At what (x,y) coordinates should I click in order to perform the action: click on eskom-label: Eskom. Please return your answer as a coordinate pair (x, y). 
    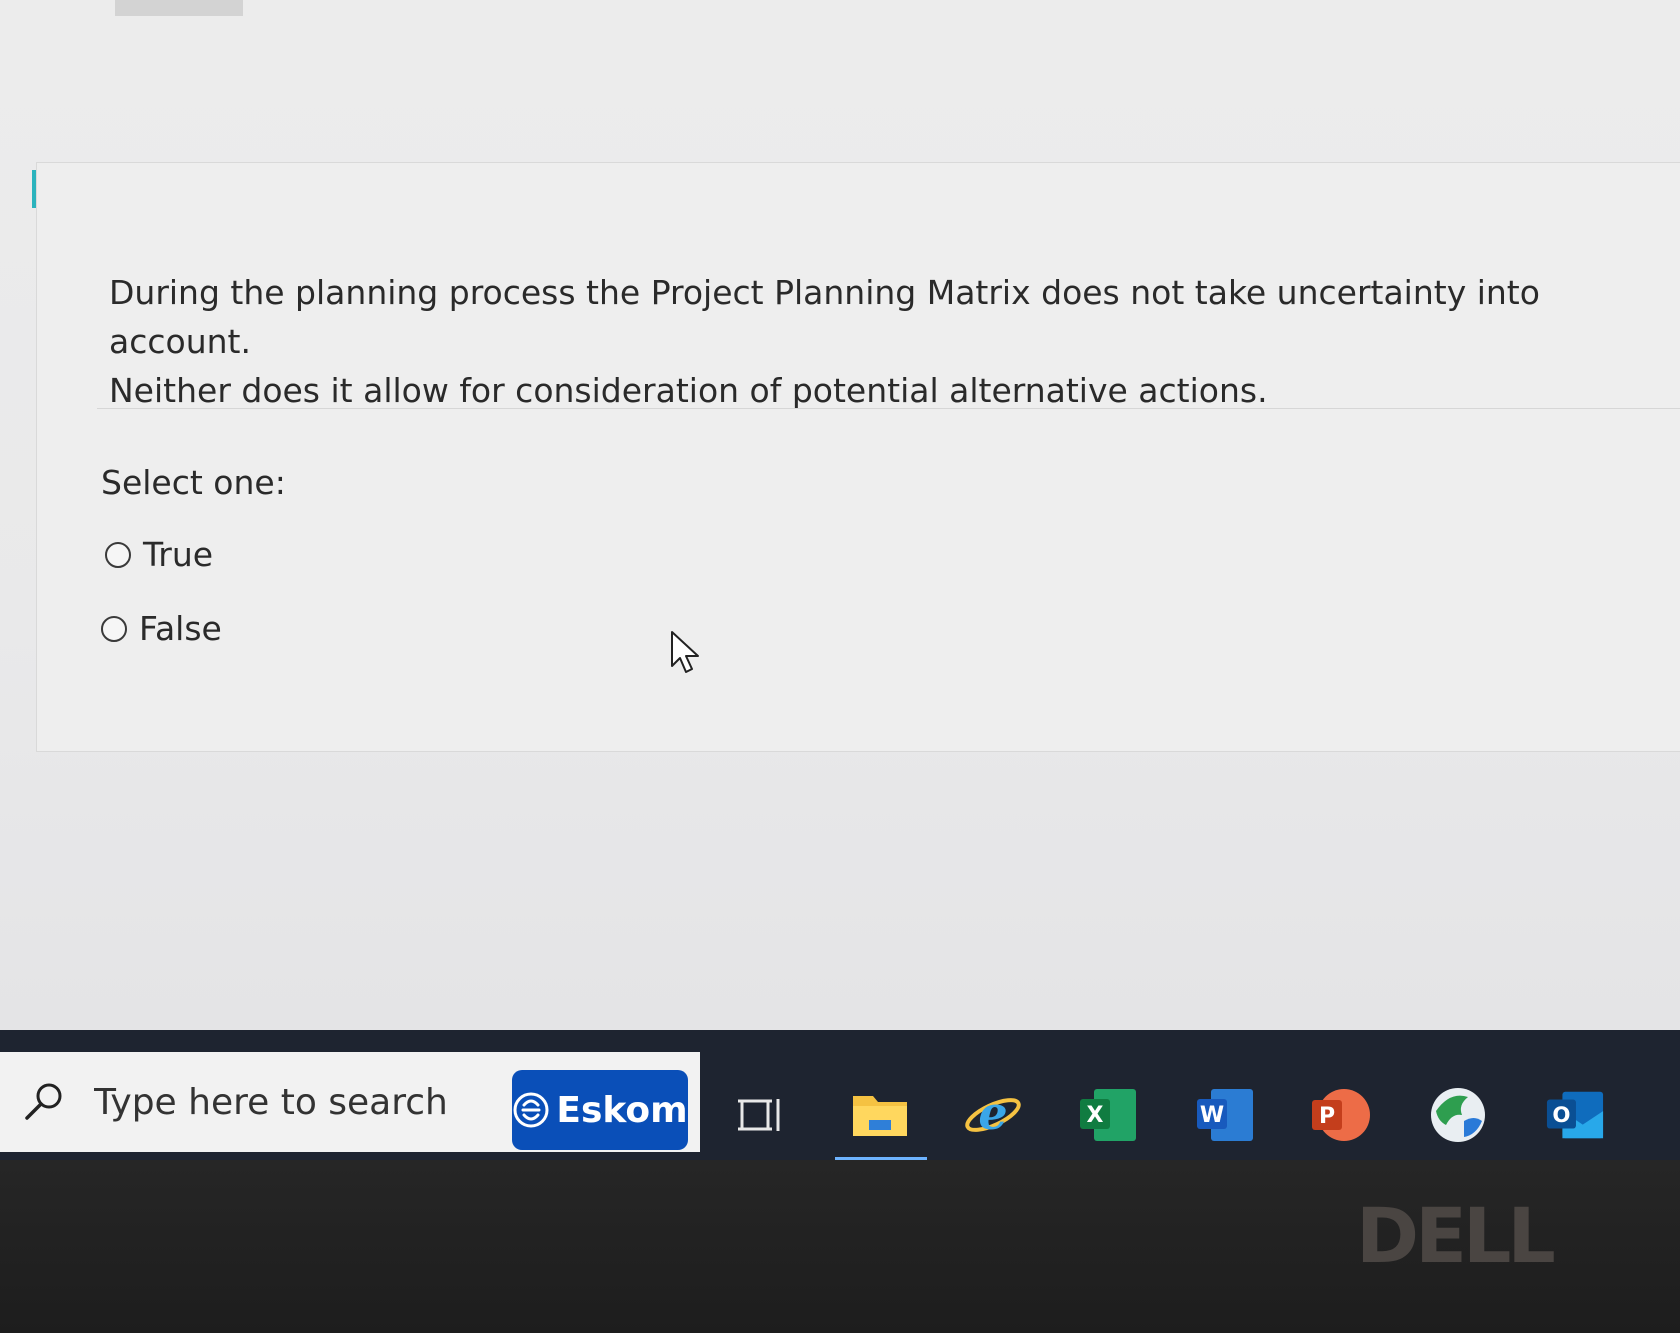
    Looking at the image, I should click on (622, 1110).